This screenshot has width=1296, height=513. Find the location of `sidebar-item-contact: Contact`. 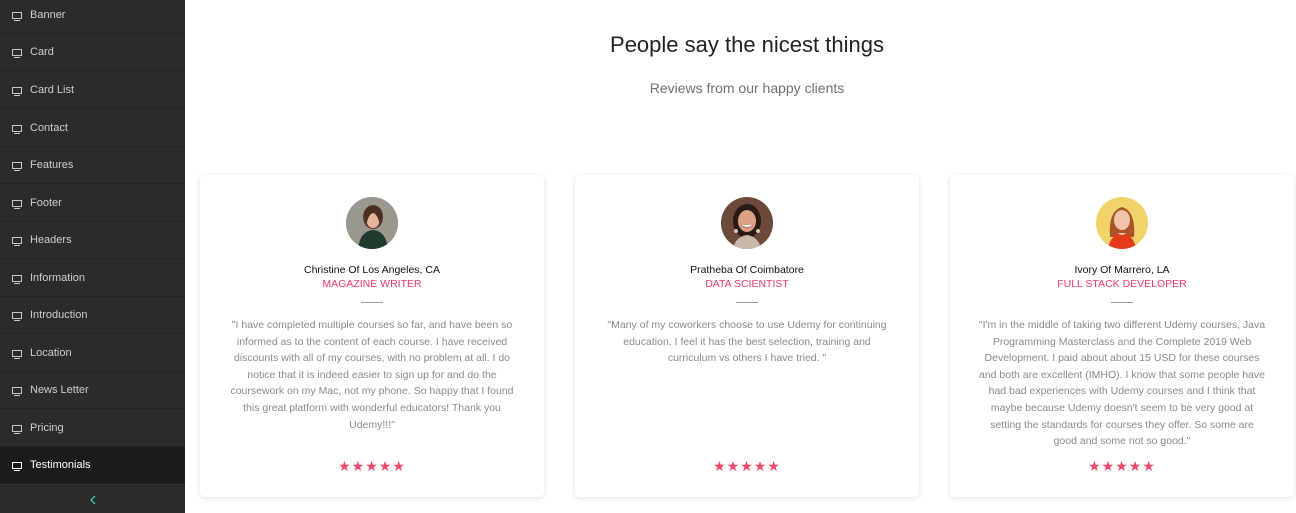

sidebar-item-contact: Contact is located at coordinates (92, 128).